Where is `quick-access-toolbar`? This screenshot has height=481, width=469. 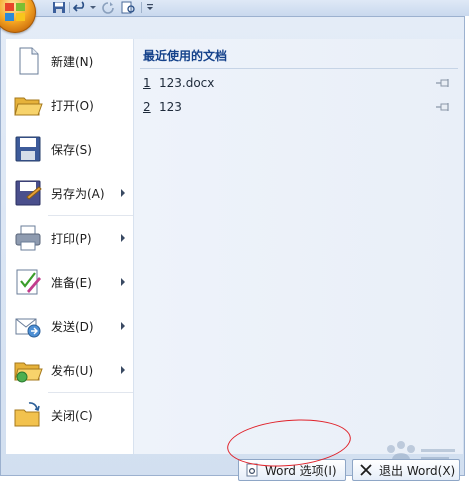 quick-access-toolbar is located at coordinates (234, 8).